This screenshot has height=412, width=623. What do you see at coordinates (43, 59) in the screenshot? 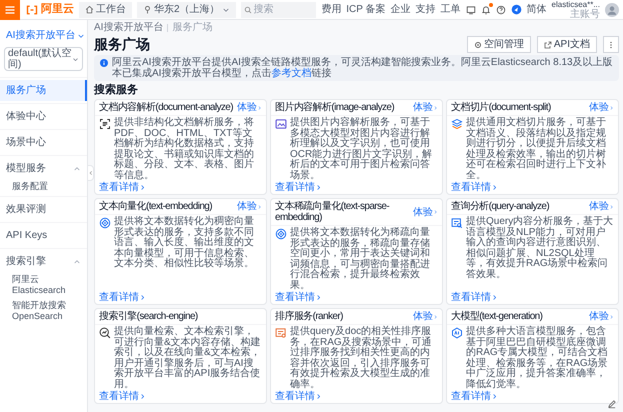
I see `workspace-dropdown: default(默认空间)` at bounding box center [43, 59].